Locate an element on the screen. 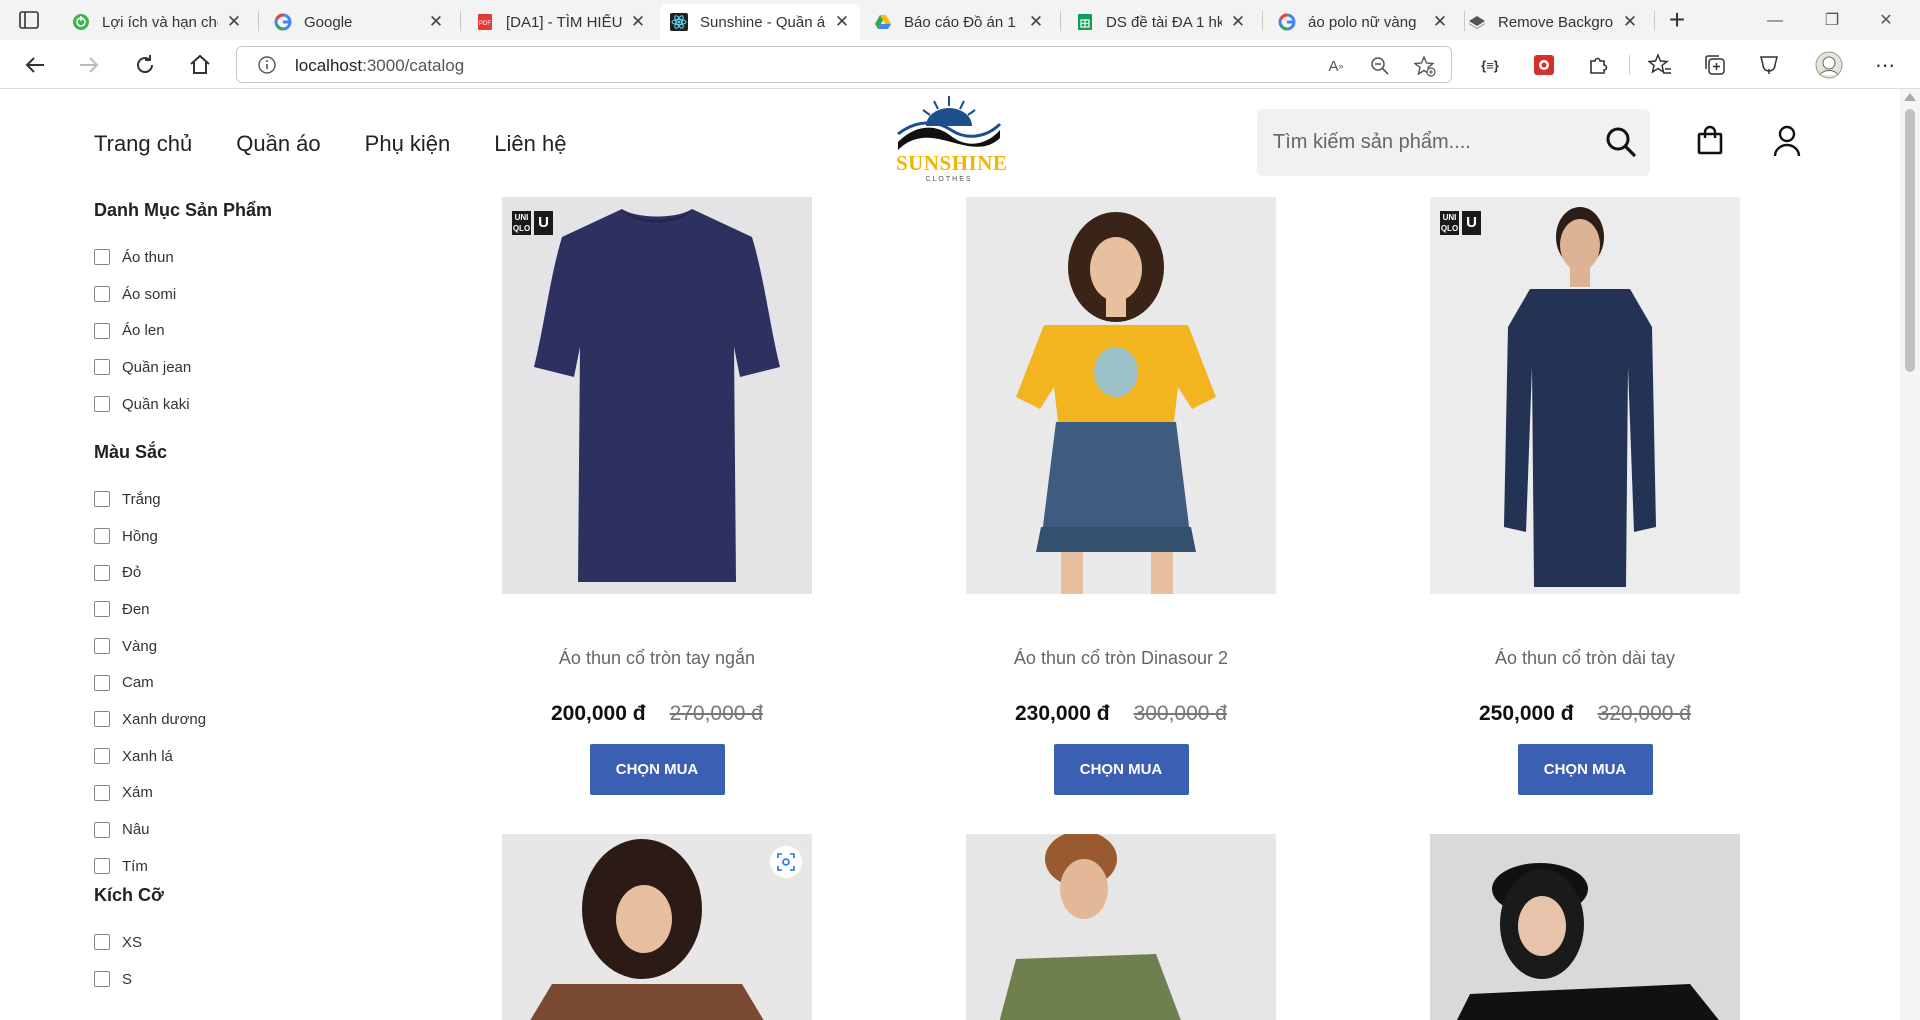  category-option: Áo somi is located at coordinates (244, 294).